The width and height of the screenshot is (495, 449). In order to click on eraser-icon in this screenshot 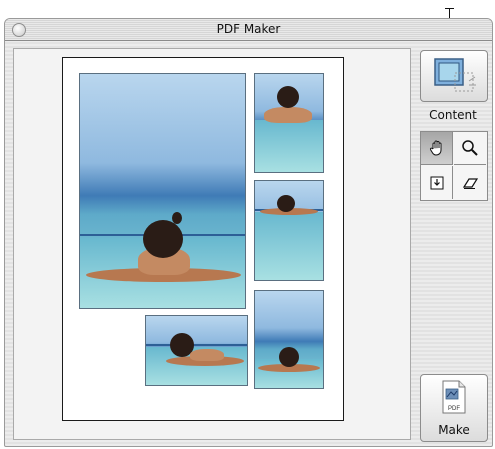, I will do `click(470, 183)`.